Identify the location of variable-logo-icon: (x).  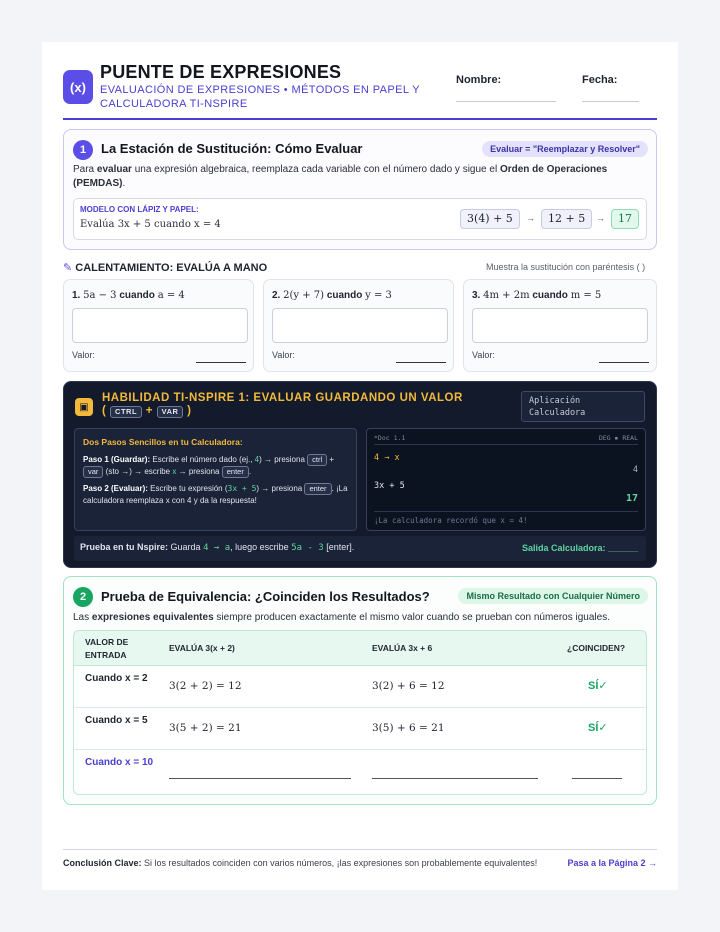
(78, 87).